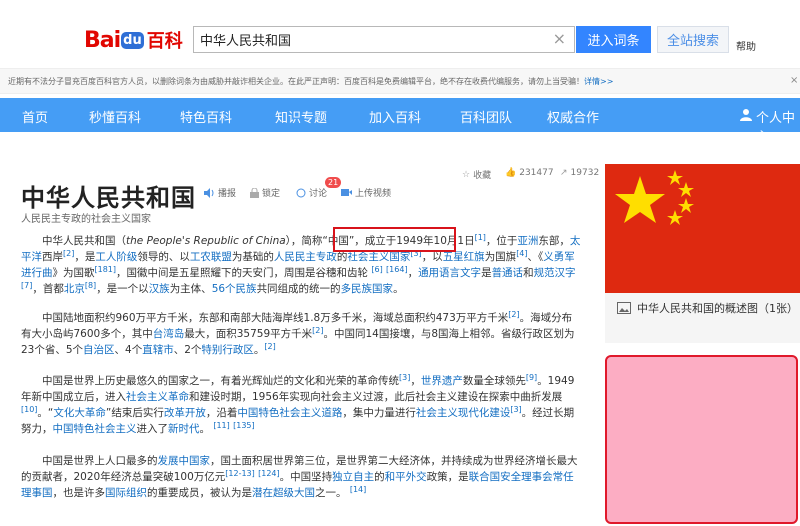  I want to click on link-intl-org: 国际组织, so click(126, 493).